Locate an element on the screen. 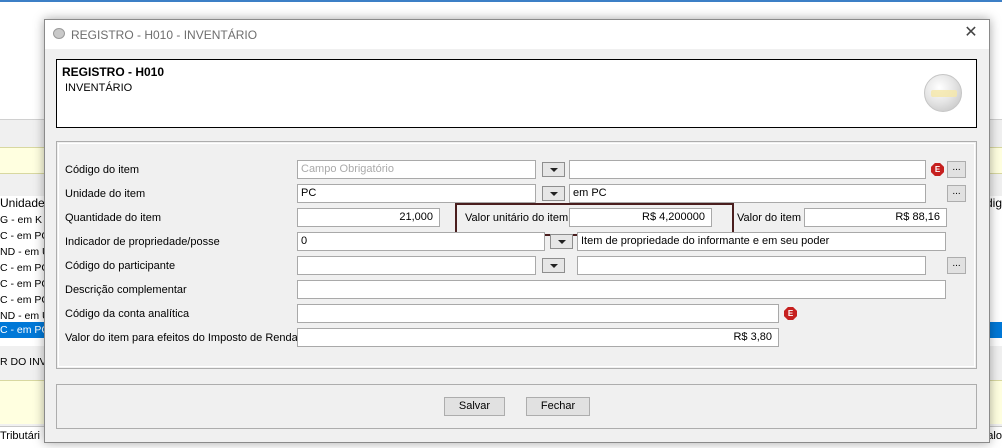 This screenshot has width=1002, height=448. dialog-title: REGISTRO - H010 - INVENTÁRIO is located at coordinates (164, 35).